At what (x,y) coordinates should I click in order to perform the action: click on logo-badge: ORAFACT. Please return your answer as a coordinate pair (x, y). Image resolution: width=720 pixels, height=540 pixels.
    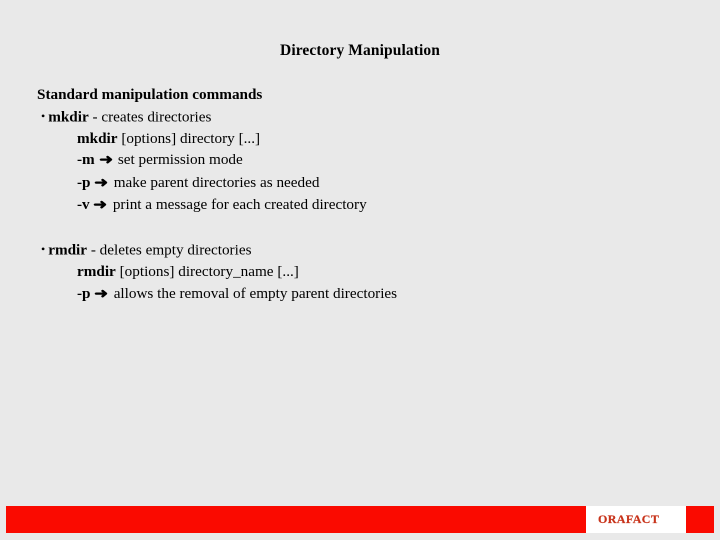
    Looking at the image, I should click on (636, 519).